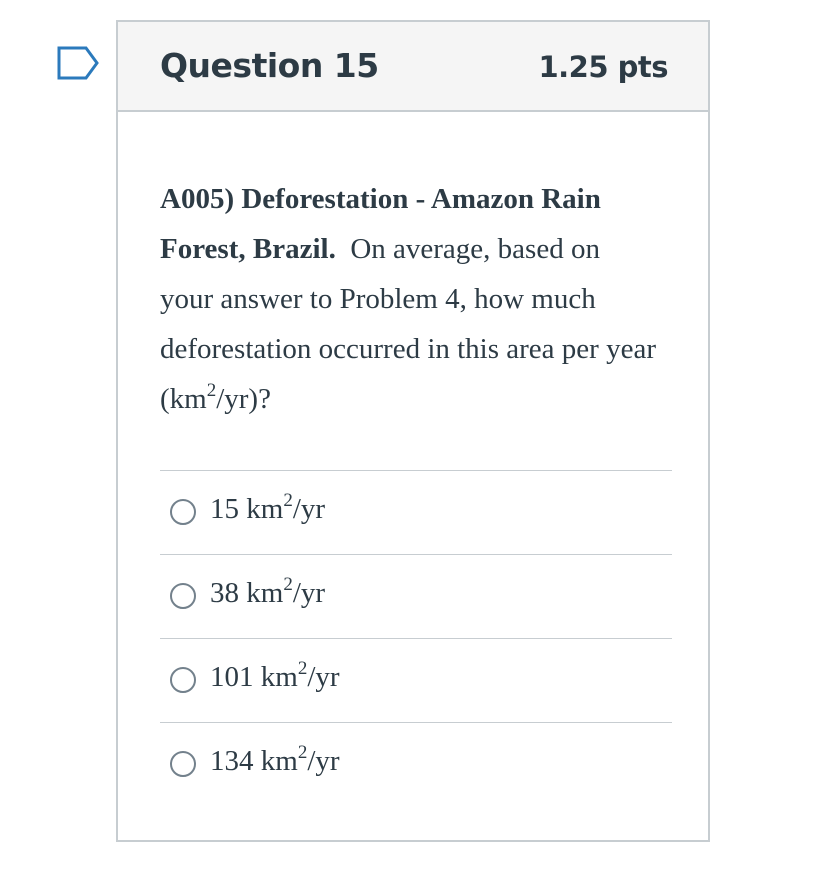  I want to click on answer-option: 15 km2/yr, so click(416, 512).